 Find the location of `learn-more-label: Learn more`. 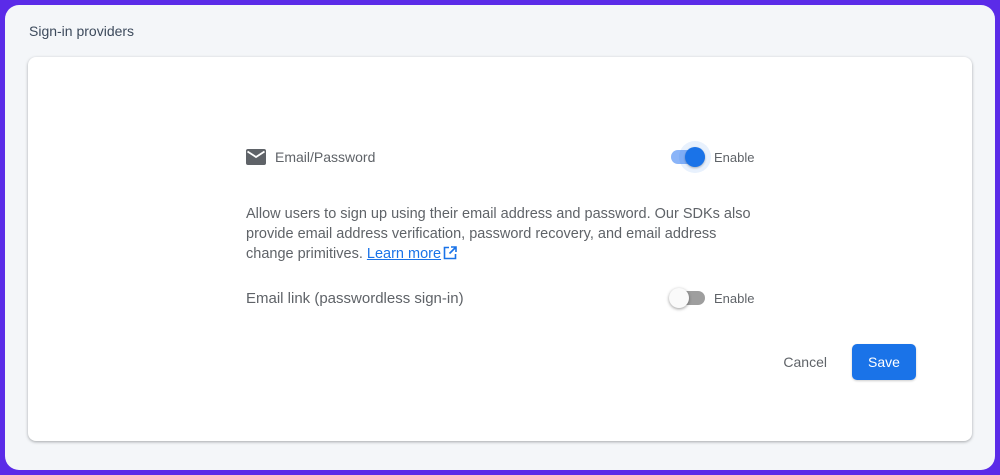

learn-more-label: Learn more is located at coordinates (404, 254).